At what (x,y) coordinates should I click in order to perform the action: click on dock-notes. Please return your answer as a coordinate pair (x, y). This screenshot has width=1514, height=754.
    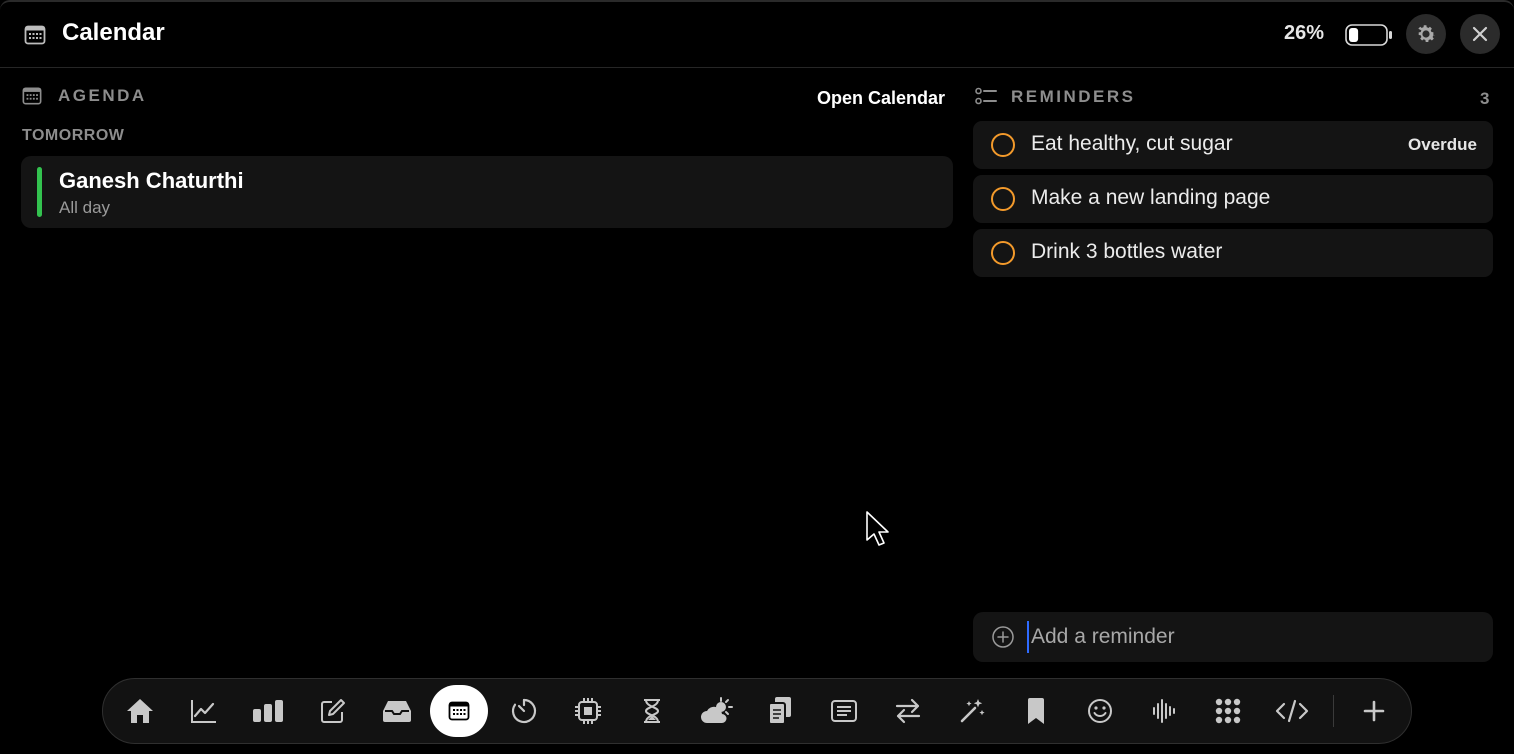
    Looking at the image, I should click on (333, 711).